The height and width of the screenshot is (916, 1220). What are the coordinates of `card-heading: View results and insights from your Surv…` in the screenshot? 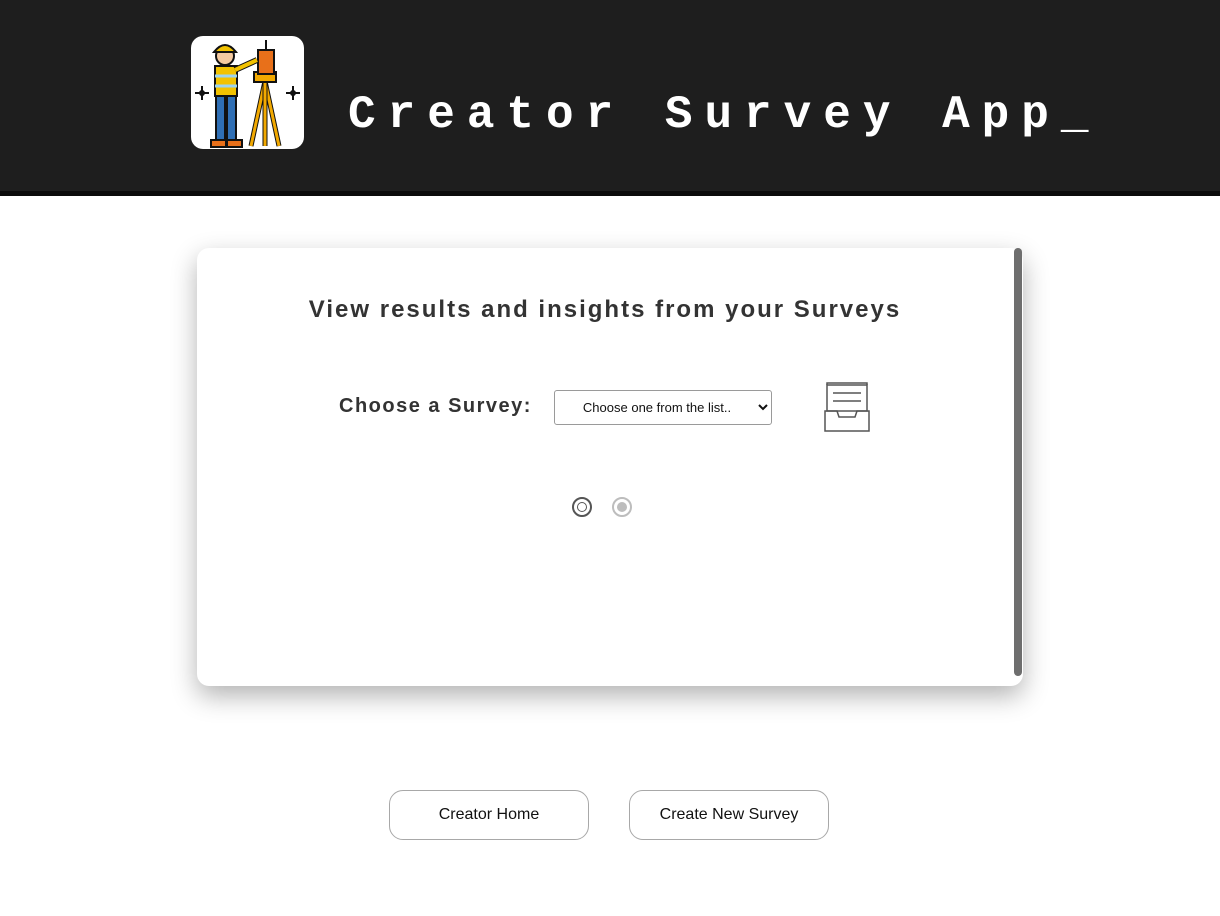 It's located at (605, 309).